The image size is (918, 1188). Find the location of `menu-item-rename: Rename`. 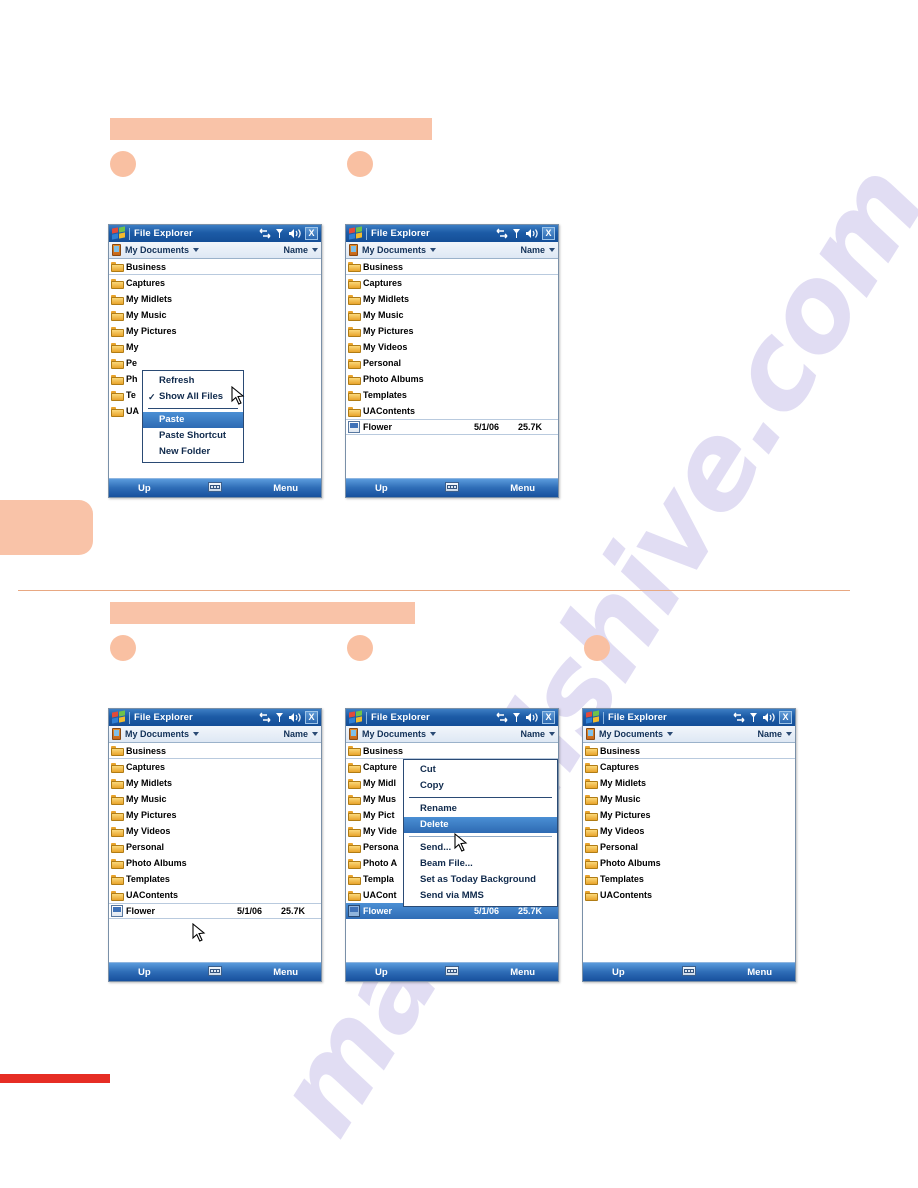

menu-item-rename: Rename is located at coordinates (480, 809).